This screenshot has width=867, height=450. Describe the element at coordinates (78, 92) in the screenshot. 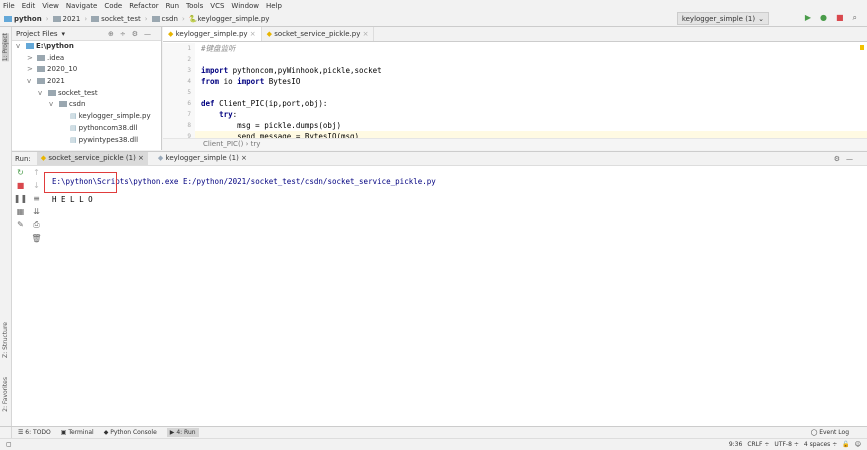

I see `tree-item-label: socket_test` at that location.